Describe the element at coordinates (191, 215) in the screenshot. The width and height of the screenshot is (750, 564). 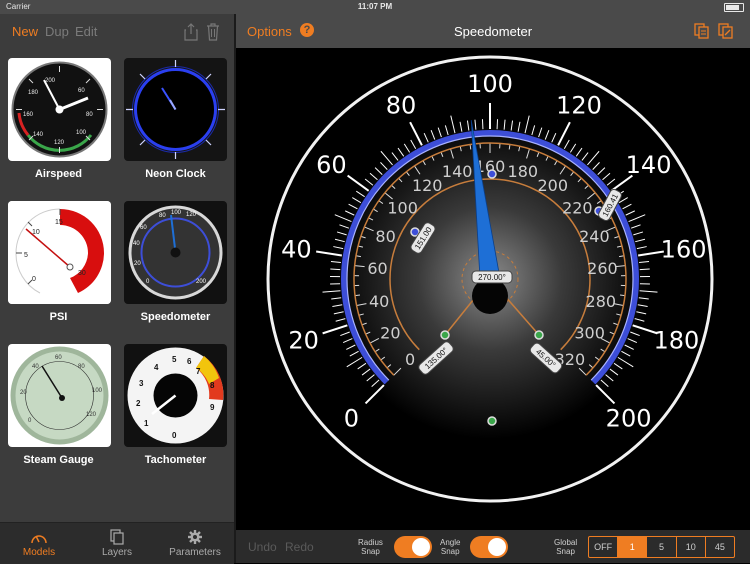
I see `speedometer-tick-label: 120` at that location.